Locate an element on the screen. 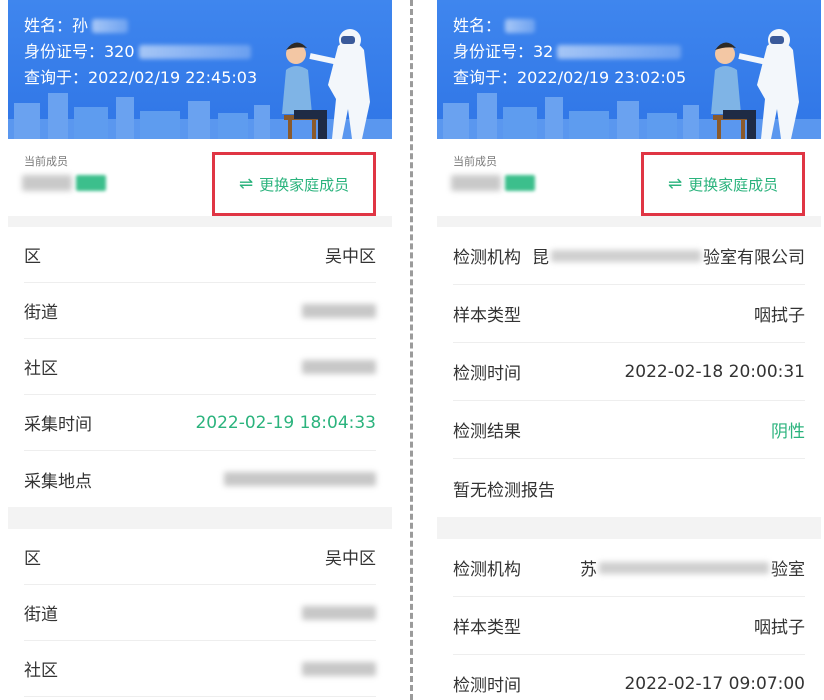 The height and width of the screenshot is (700, 824). name-label: 姓名： is located at coordinates (477, 25).